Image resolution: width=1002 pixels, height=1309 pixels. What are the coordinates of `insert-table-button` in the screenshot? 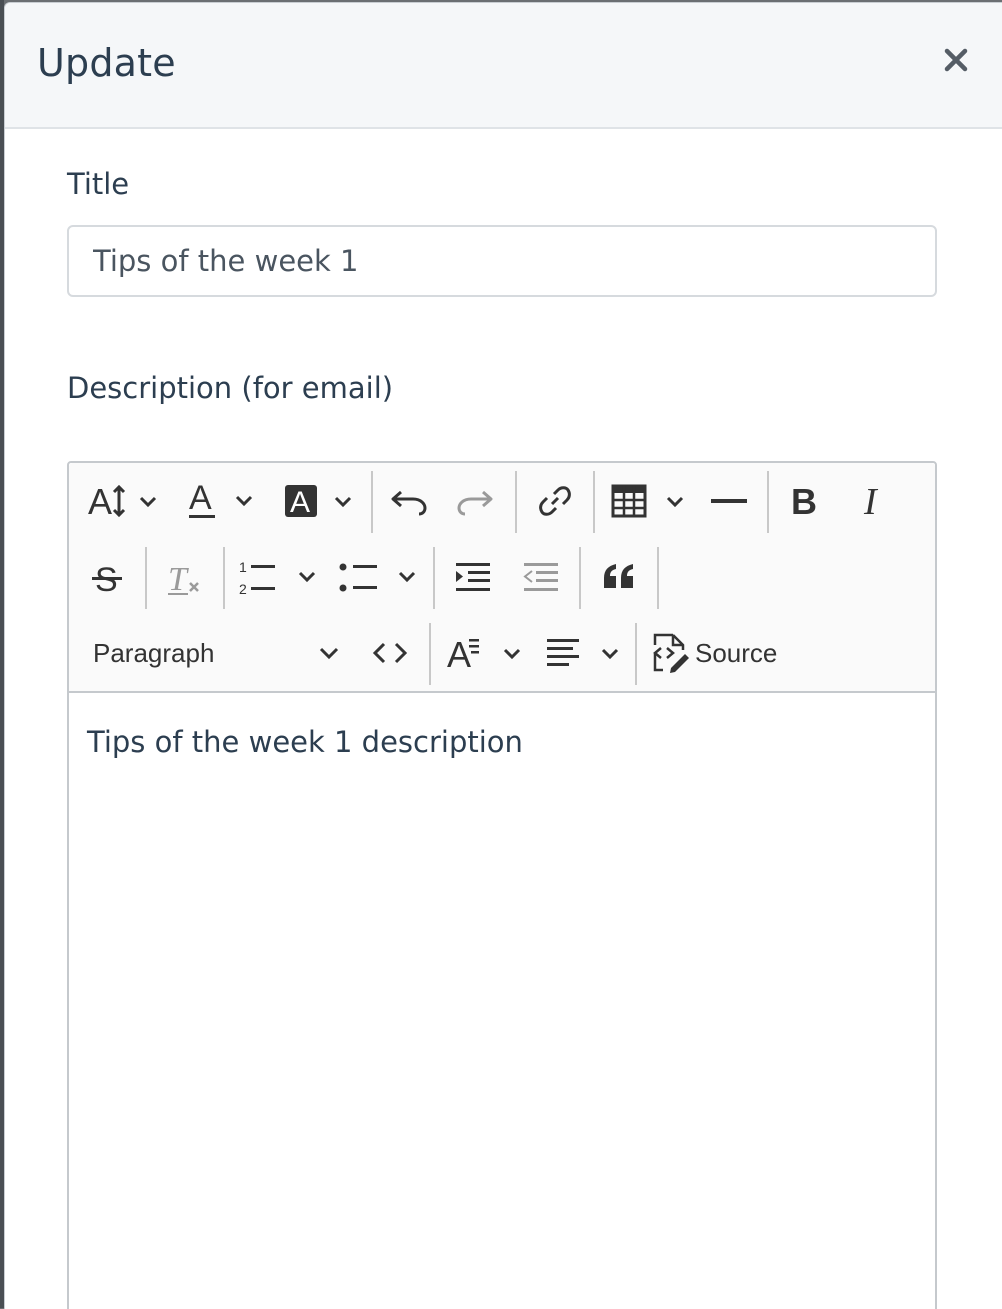 It's located at (648, 501).